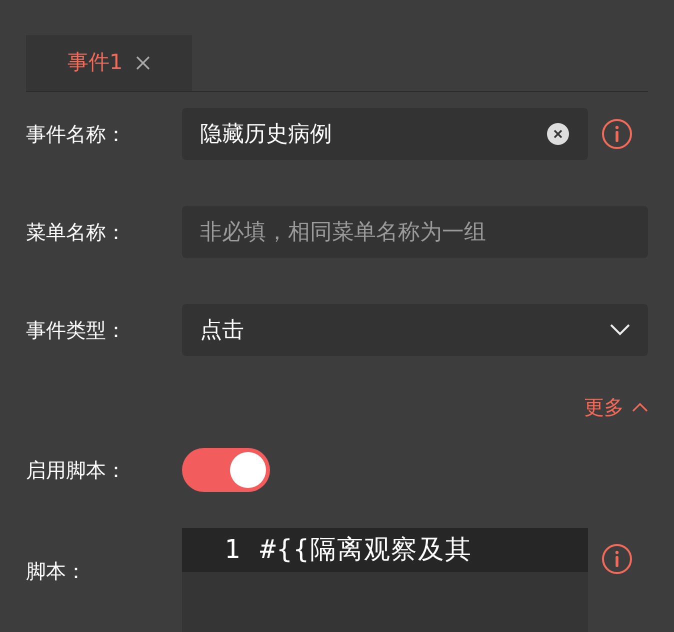 Image resolution: width=674 pixels, height=632 pixels. I want to click on tab: 事件1, so click(109, 63).